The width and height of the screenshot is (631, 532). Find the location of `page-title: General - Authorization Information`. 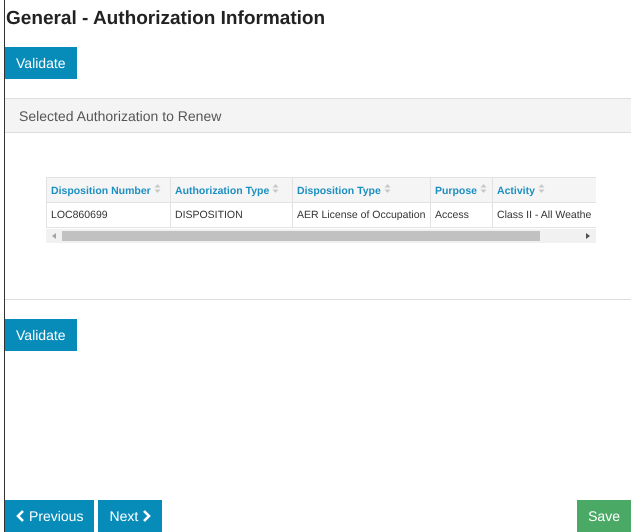

page-title: General - Authorization Information is located at coordinates (165, 19).